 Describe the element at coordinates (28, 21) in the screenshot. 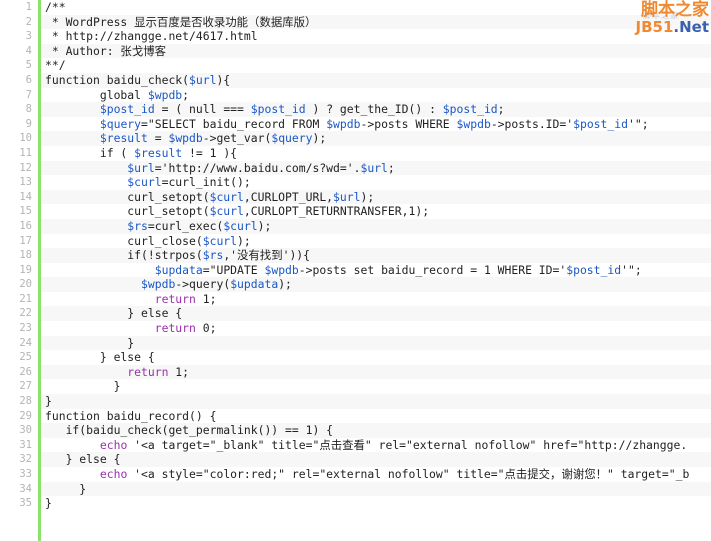

I see `line-number: 2` at that location.